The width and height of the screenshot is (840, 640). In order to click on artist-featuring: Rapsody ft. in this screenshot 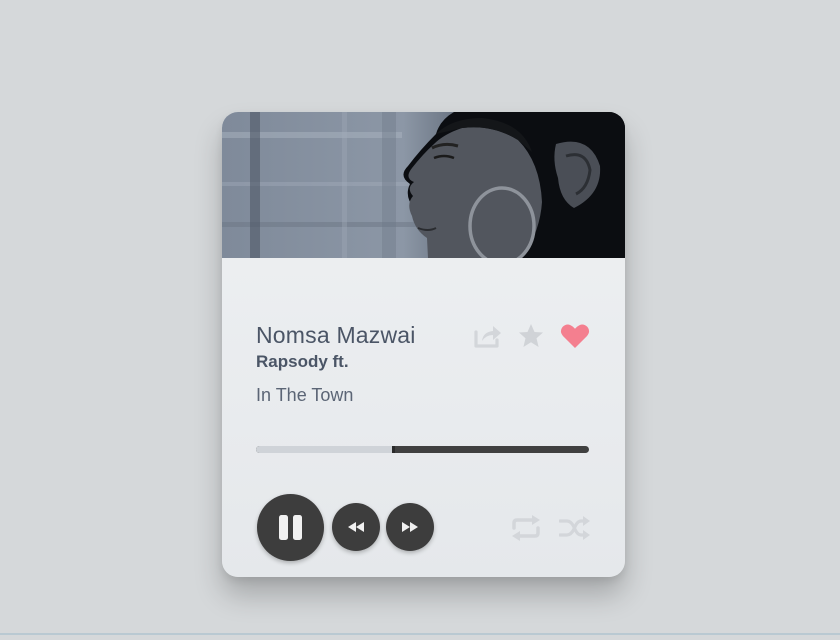, I will do `click(302, 361)`.